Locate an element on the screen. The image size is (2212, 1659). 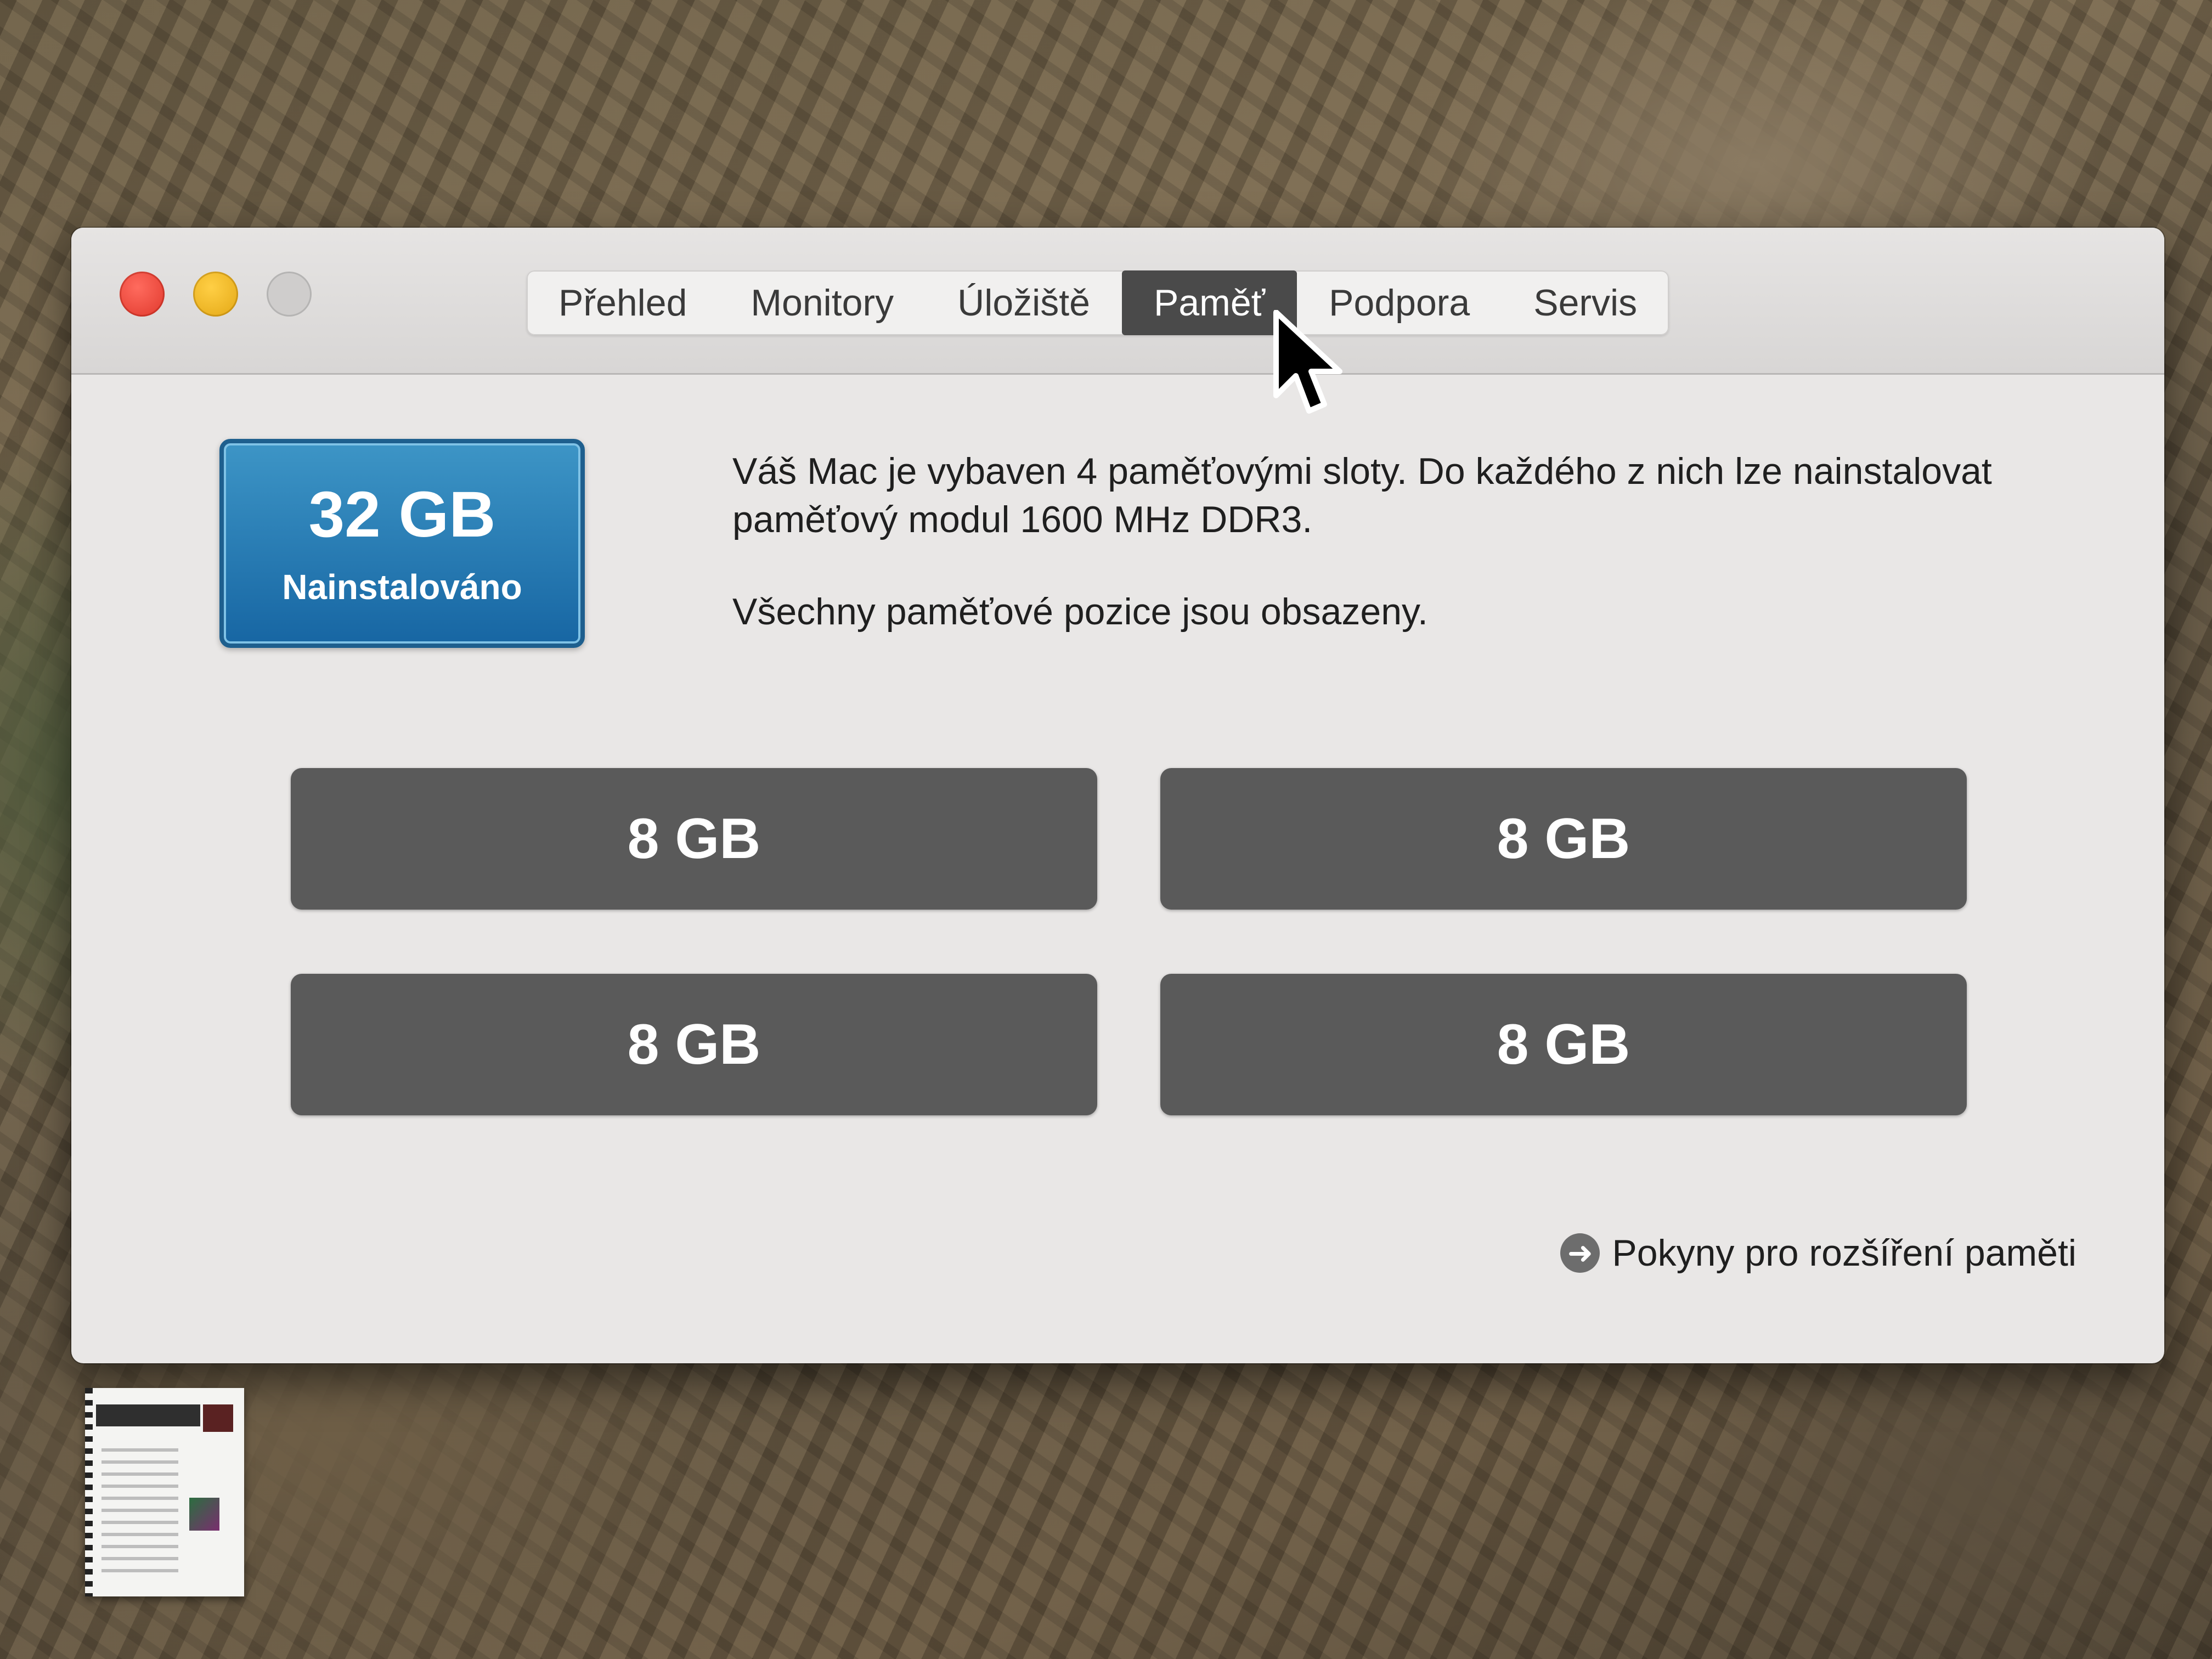
document-text-lines is located at coordinates (140, 1511).